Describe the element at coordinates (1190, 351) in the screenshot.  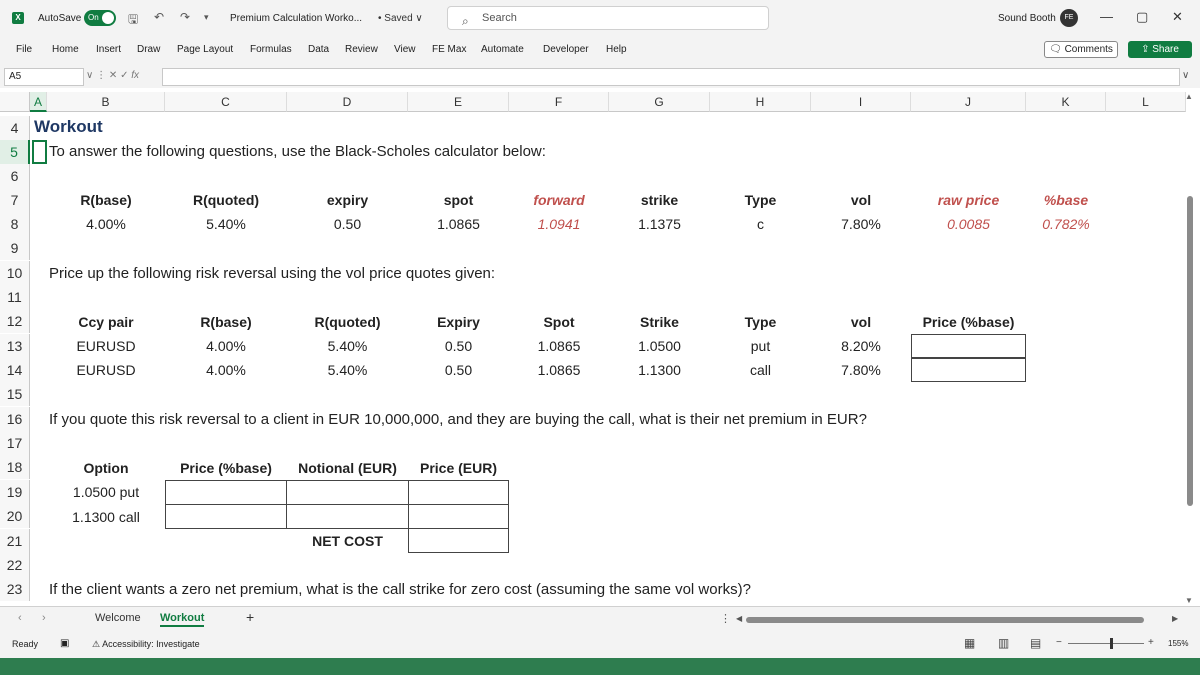
I see `vertical-scrollbar-thumb` at that location.